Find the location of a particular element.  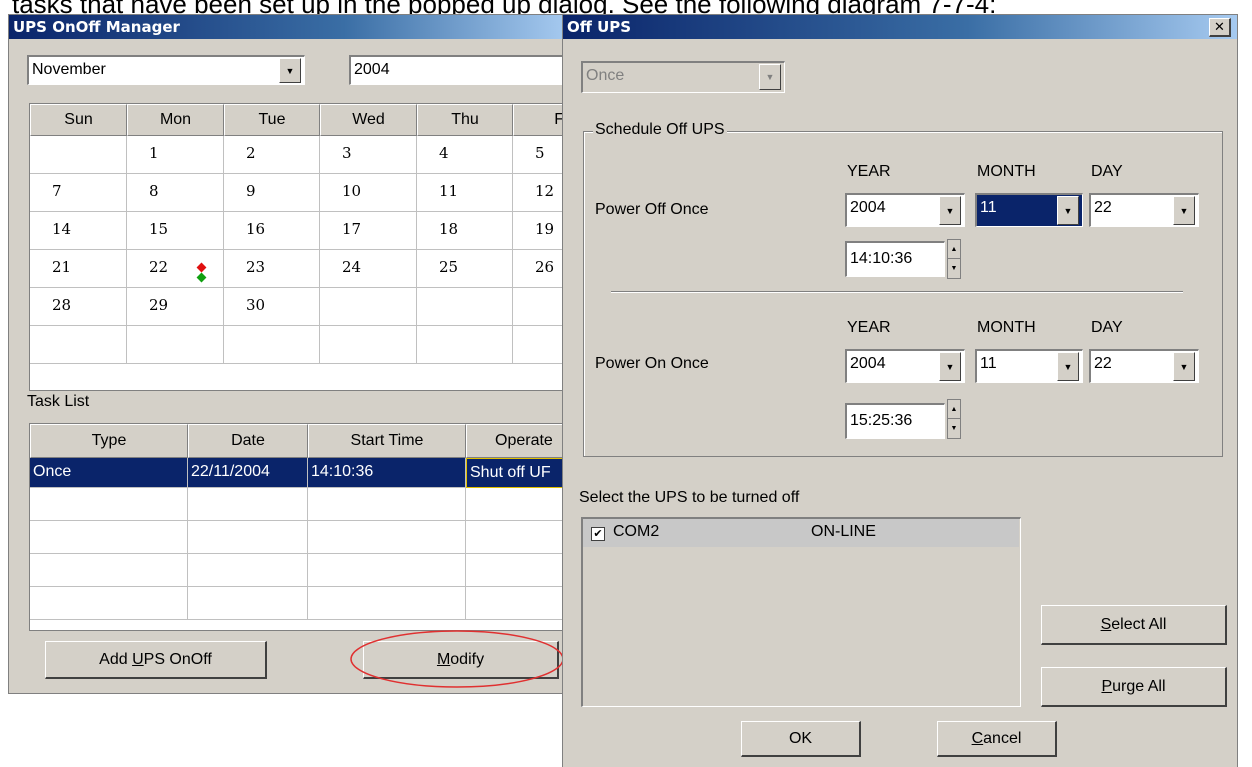

calendar-day-cell: 22 is located at coordinates (175, 269).